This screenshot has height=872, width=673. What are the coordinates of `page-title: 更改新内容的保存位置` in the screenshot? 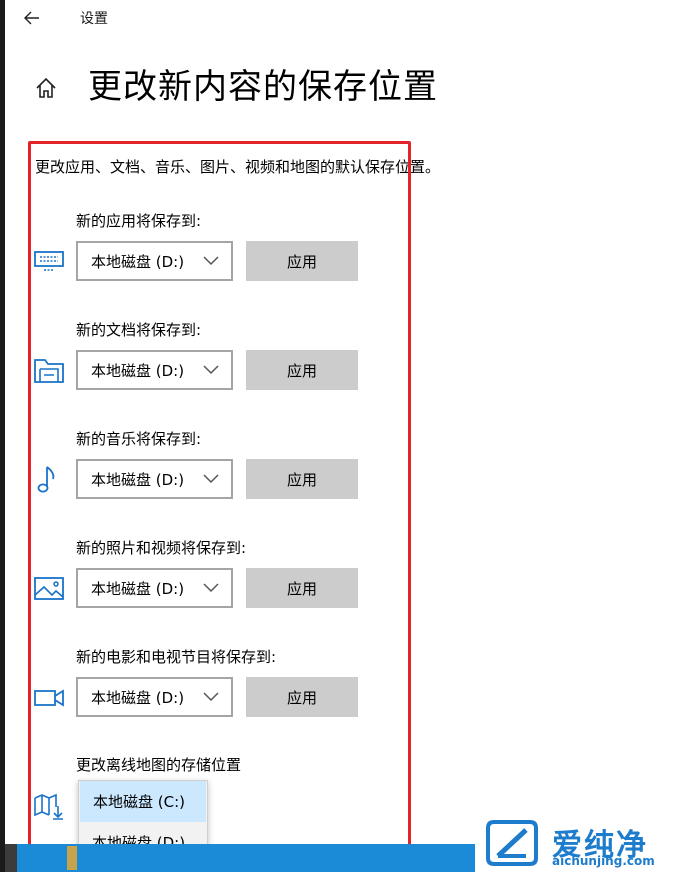 It's located at (263, 87).